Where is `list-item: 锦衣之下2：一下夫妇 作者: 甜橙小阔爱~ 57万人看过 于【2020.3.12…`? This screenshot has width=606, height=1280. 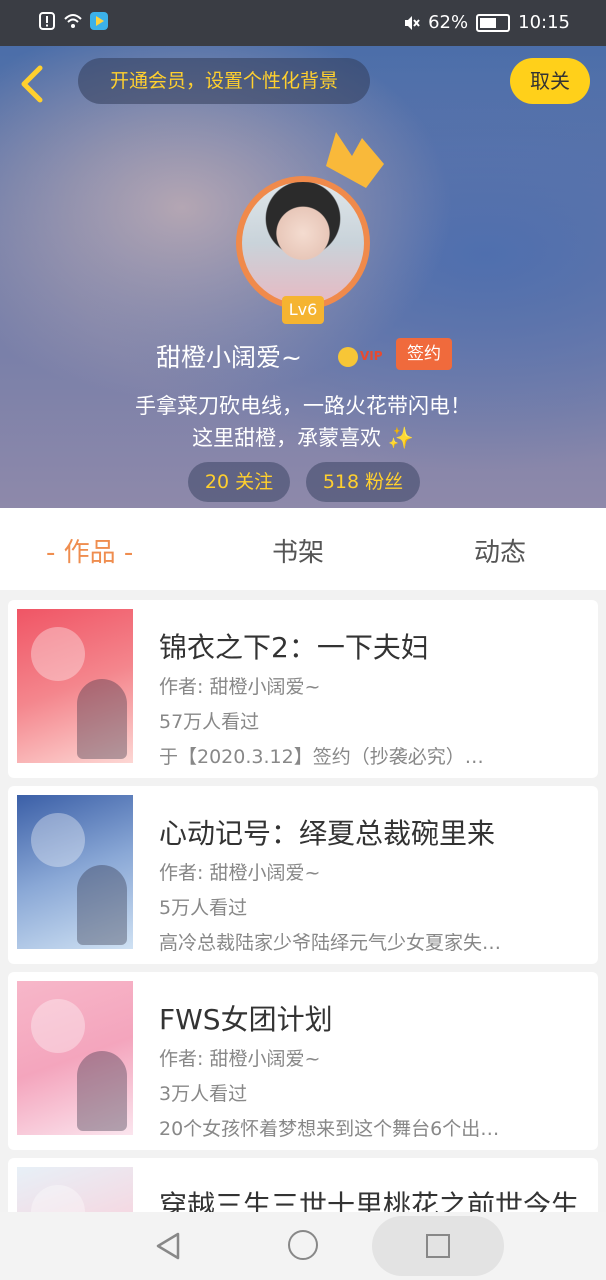 list-item: 锦衣之下2：一下夫妇 作者: 甜橙小阔爱~ 57万人看过 于【2020.3.12… is located at coordinates (303, 689).